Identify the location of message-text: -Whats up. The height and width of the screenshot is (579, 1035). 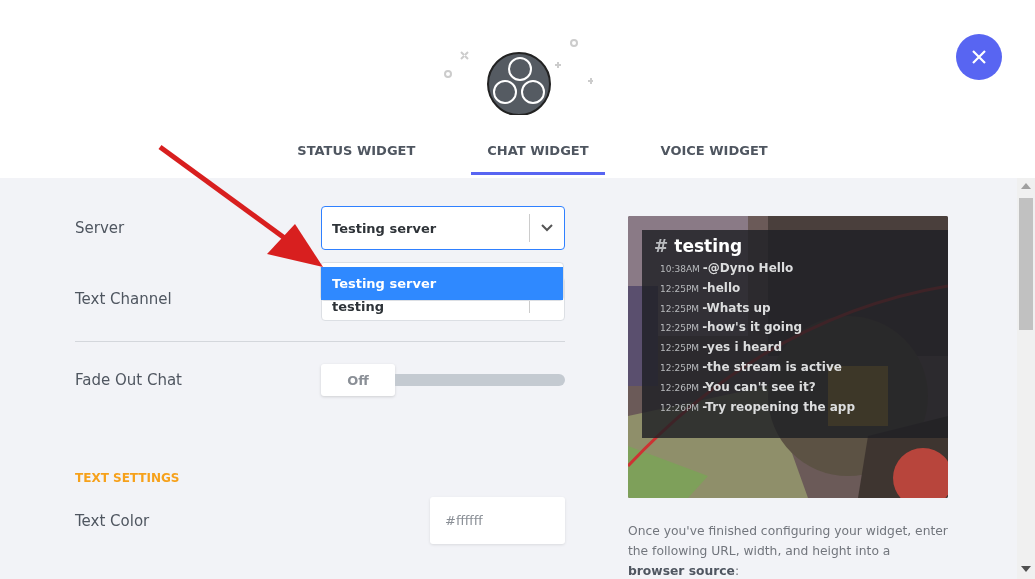
(736, 307).